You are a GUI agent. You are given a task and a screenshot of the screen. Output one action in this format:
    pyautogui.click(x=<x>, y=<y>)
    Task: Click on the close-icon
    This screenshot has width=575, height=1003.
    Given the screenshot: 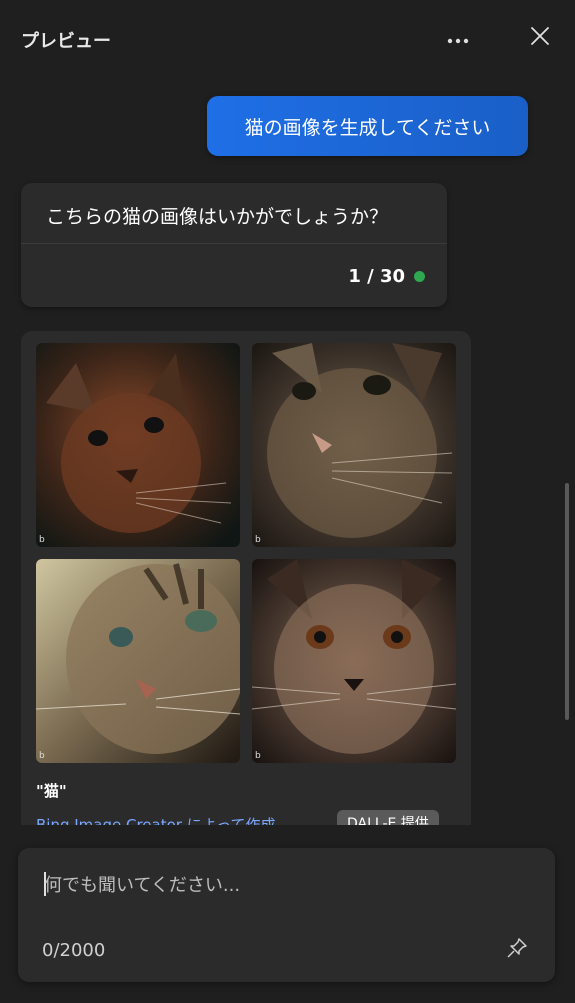 What is the action you would take?
    pyautogui.click(x=540, y=38)
    